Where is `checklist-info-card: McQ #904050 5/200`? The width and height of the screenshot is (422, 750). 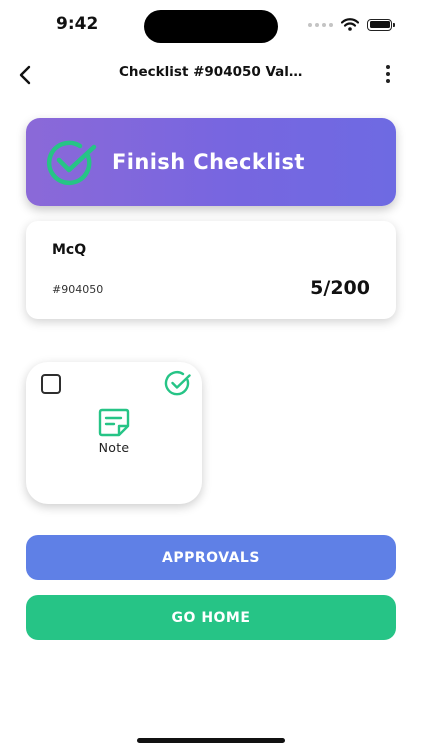 checklist-info-card: McQ #904050 5/200 is located at coordinates (211, 270).